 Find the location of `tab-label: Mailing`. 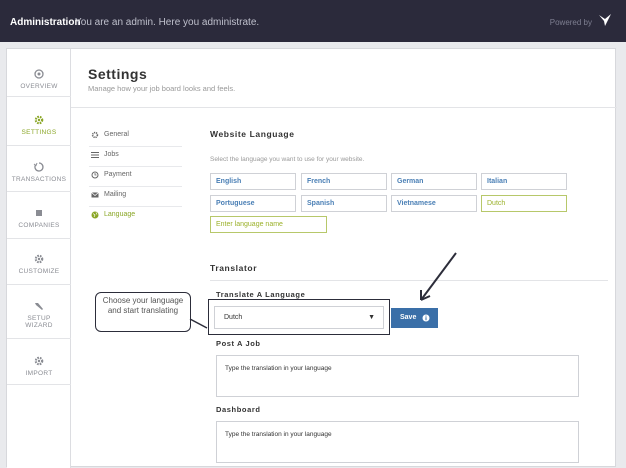

tab-label: Mailing is located at coordinates (115, 194).